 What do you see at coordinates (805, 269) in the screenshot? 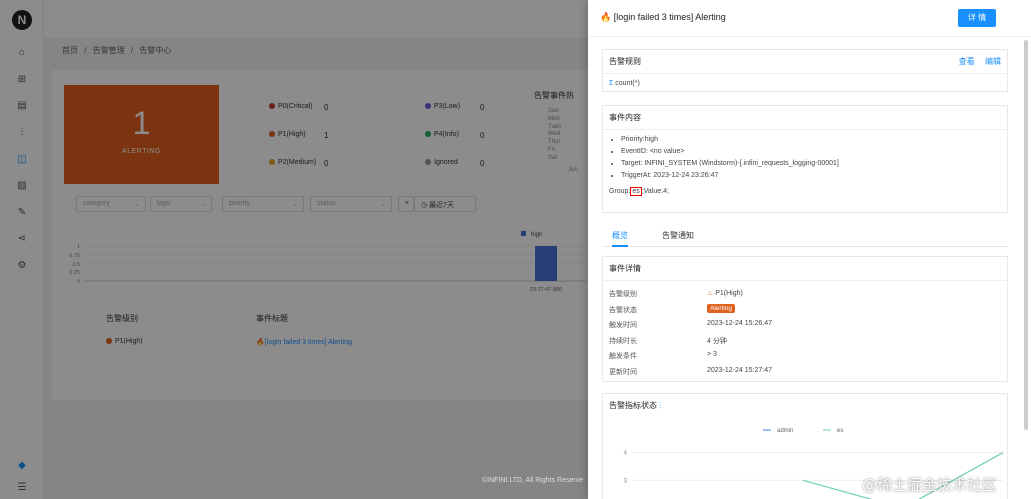
I see `event-detail-title: 事件详情` at bounding box center [805, 269].